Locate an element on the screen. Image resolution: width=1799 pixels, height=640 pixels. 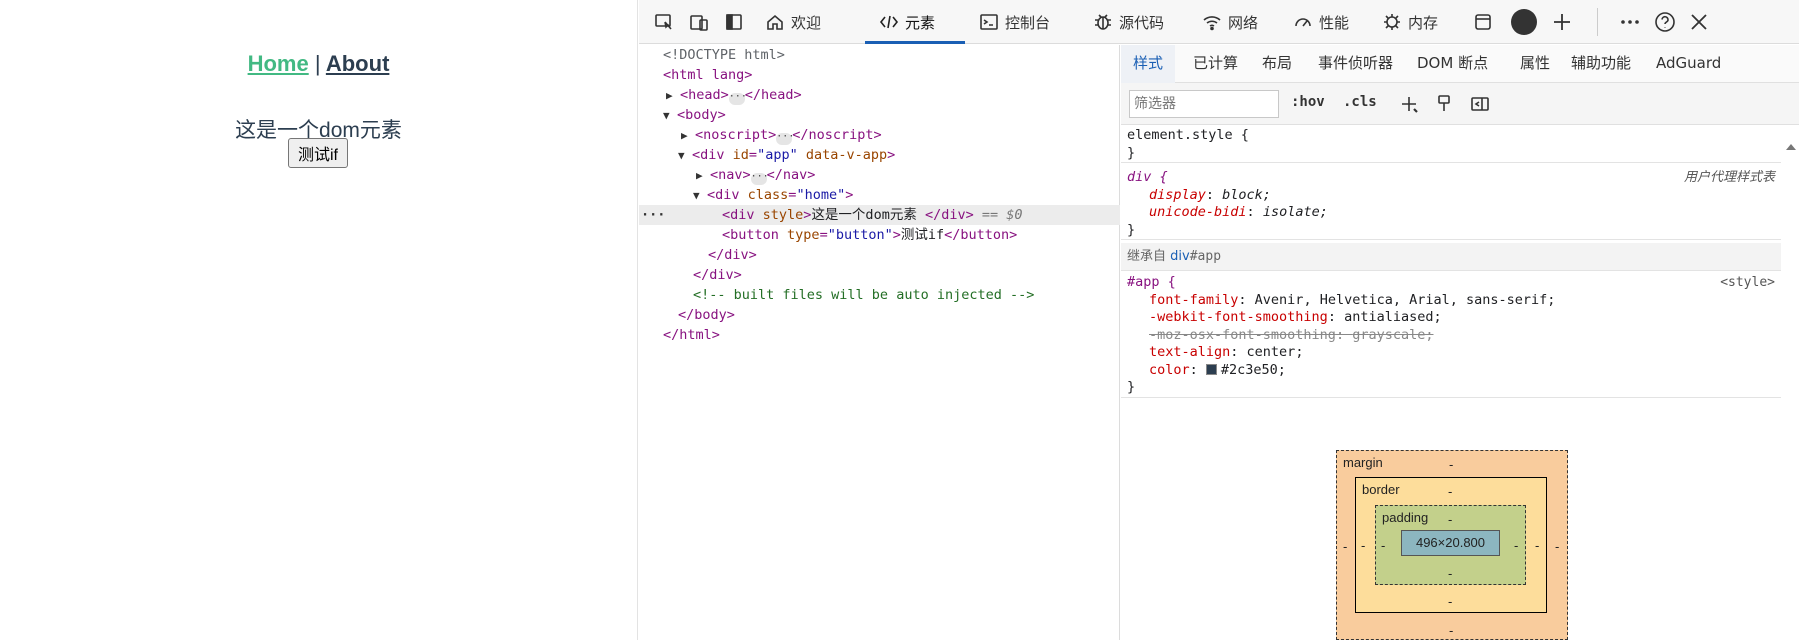
tab-console: 控制台 is located at coordinates (1014, 22).